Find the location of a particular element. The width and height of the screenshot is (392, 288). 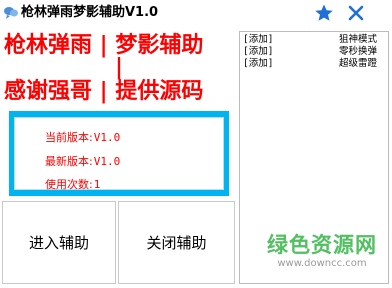

app-icon is located at coordinates (11, 13).